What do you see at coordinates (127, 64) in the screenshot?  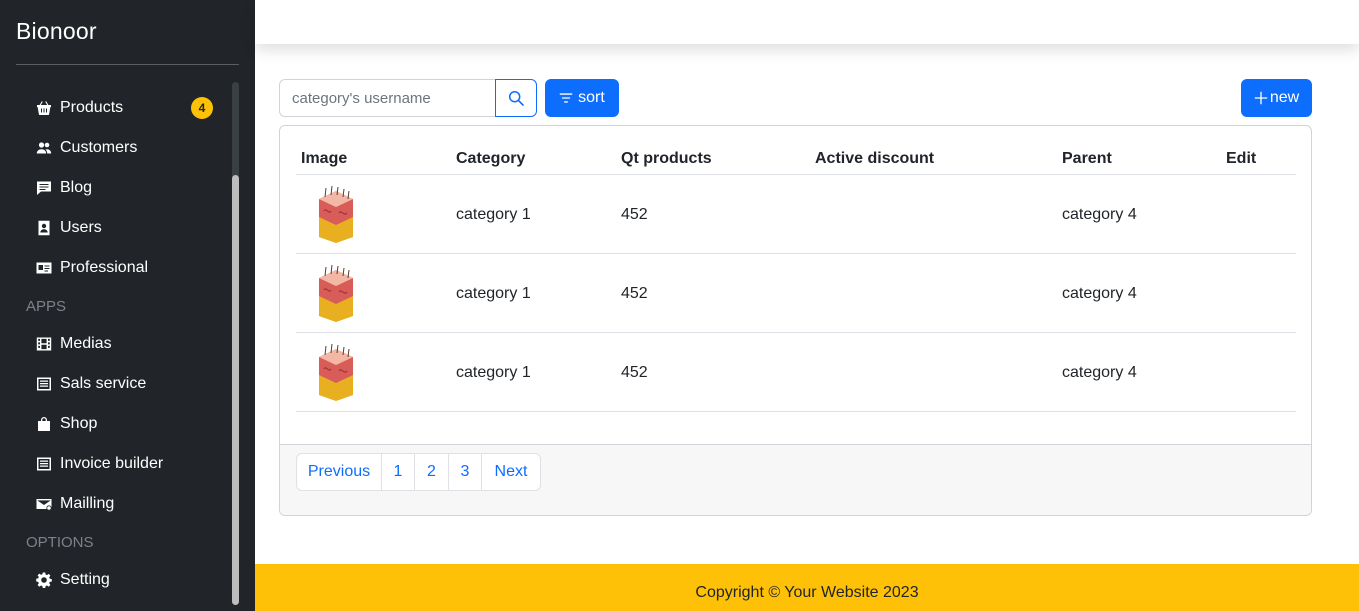 I see `divider` at bounding box center [127, 64].